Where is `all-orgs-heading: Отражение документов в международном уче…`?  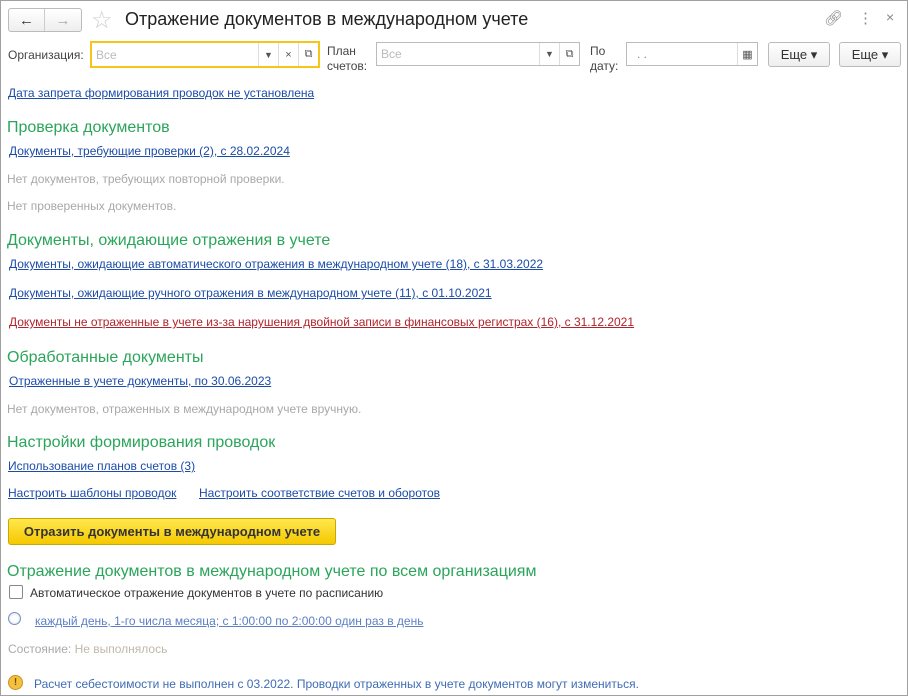
all-orgs-heading: Отражение документов в международном уче… is located at coordinates (272, 571).